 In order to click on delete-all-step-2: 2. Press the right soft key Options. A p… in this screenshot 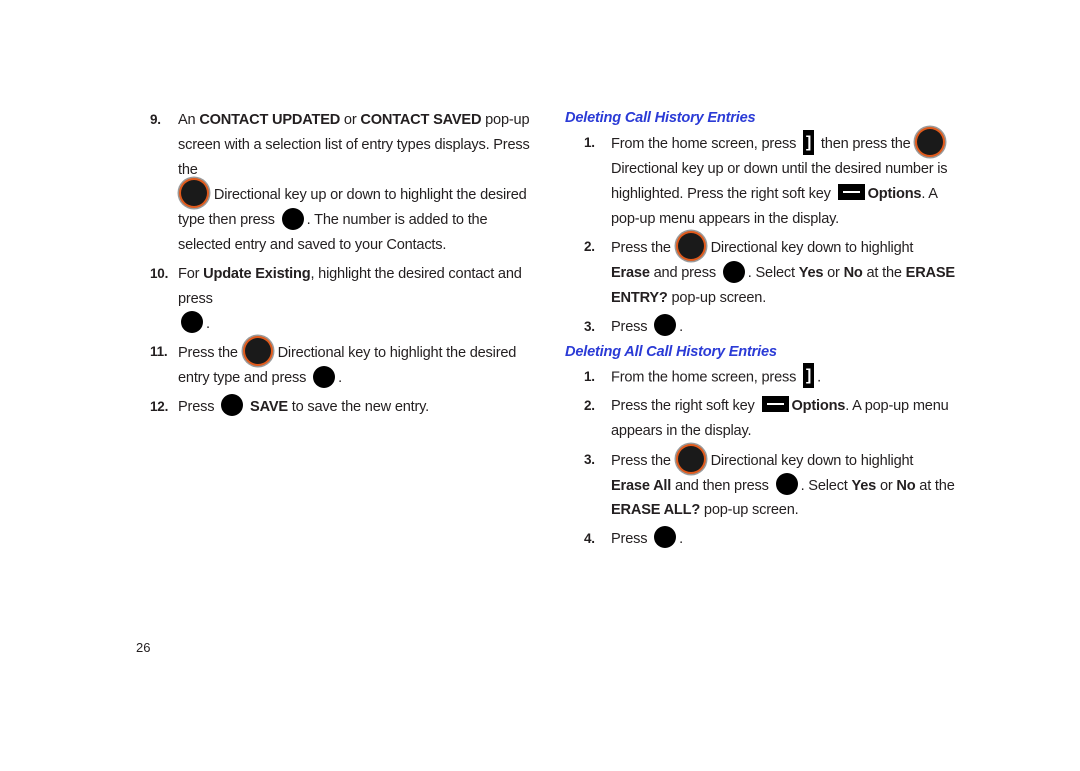, I will do `click(760, 419)`.